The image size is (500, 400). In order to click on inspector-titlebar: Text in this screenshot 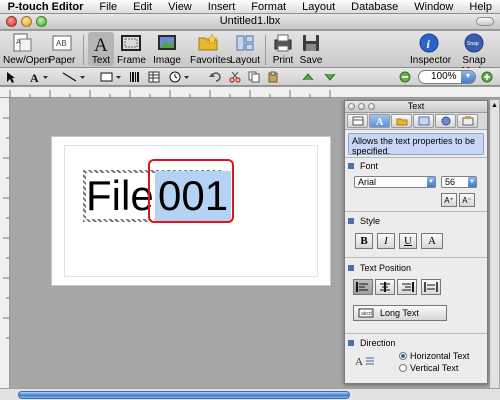, I will do `click(416, 107)`.